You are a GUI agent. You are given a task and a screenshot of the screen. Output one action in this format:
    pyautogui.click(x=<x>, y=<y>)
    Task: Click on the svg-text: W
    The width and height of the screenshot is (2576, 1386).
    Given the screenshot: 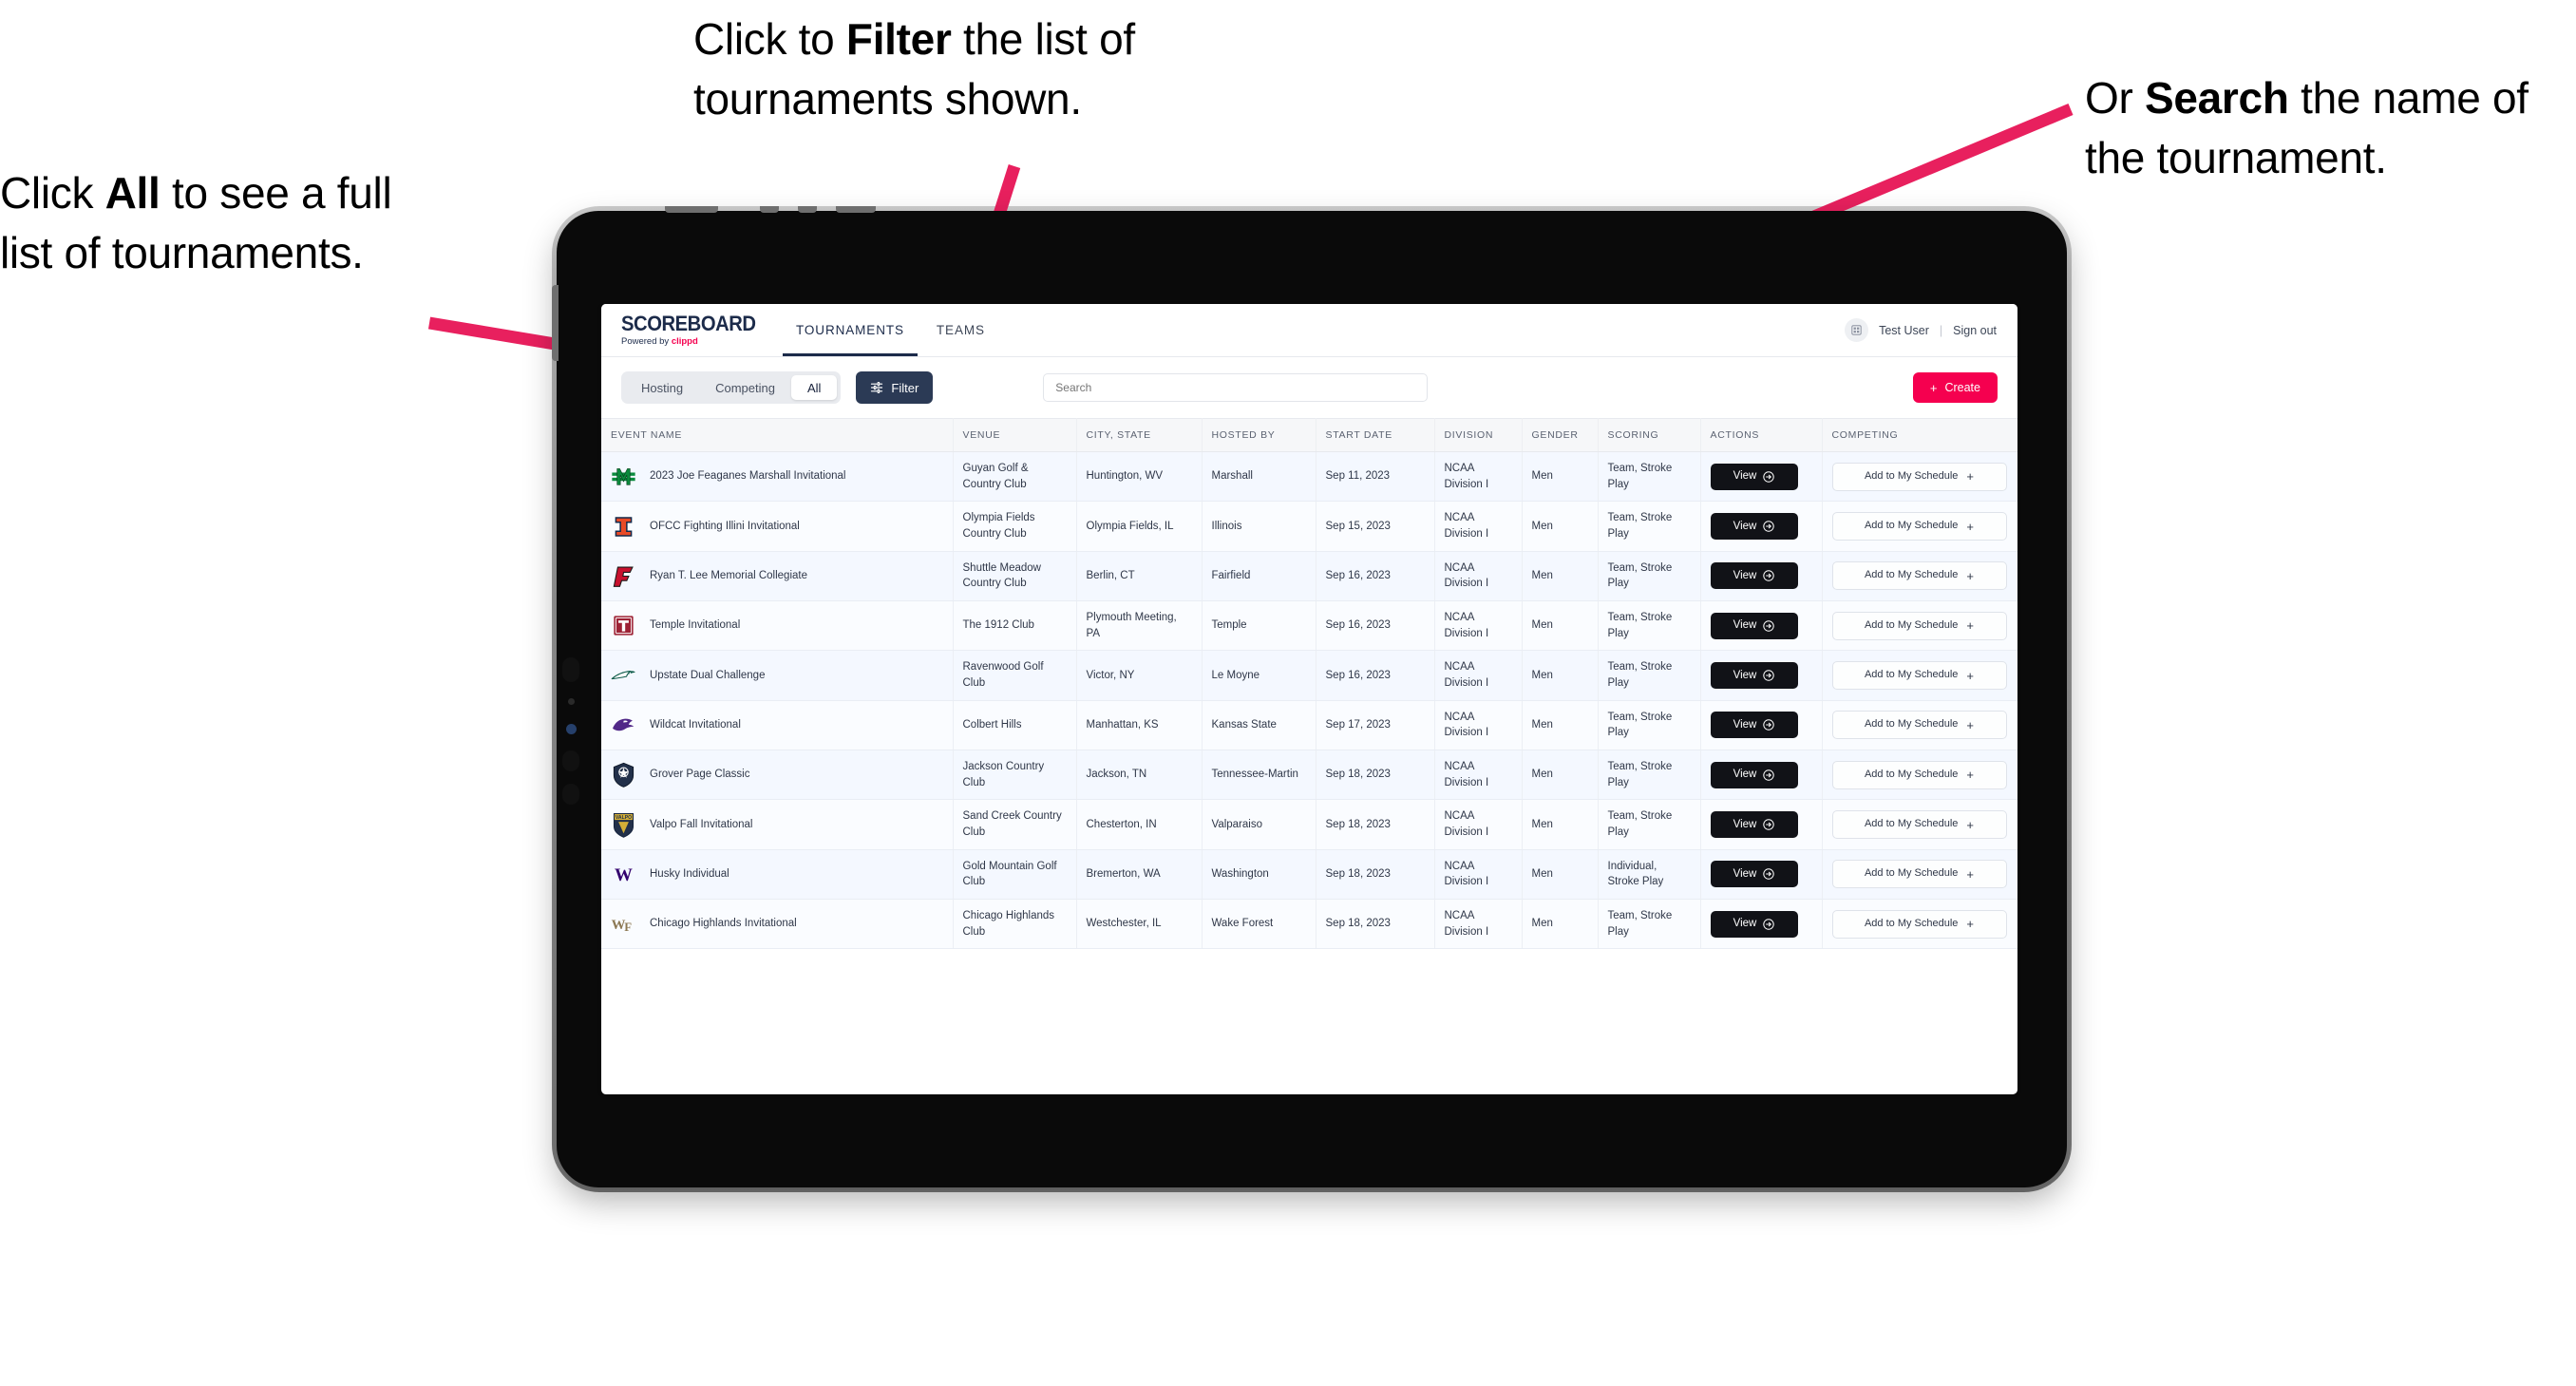 What is the action you would take?
    pyautogui.click(x=624, y=875)
    